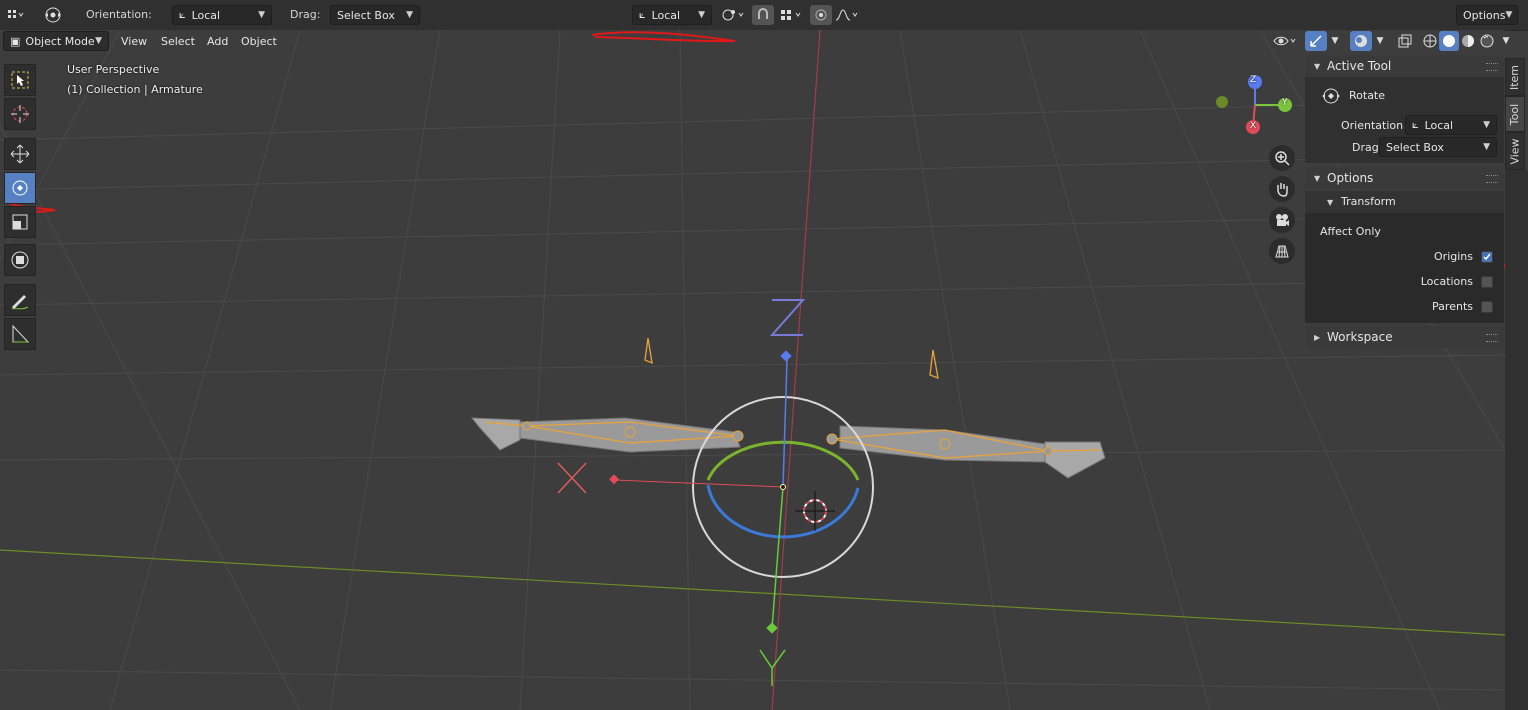 The image size is (1528, 710). What do you see at coordinates (1515, 77) in the screenshot?
I see `tab-item: Item` at bounding box center [1515, 77].